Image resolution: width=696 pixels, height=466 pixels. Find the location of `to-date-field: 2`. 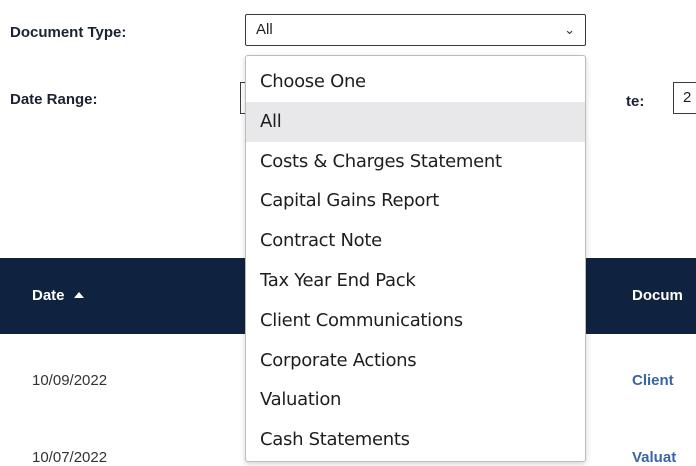

to-date-field: 2 is located at coordinates (684, 98).